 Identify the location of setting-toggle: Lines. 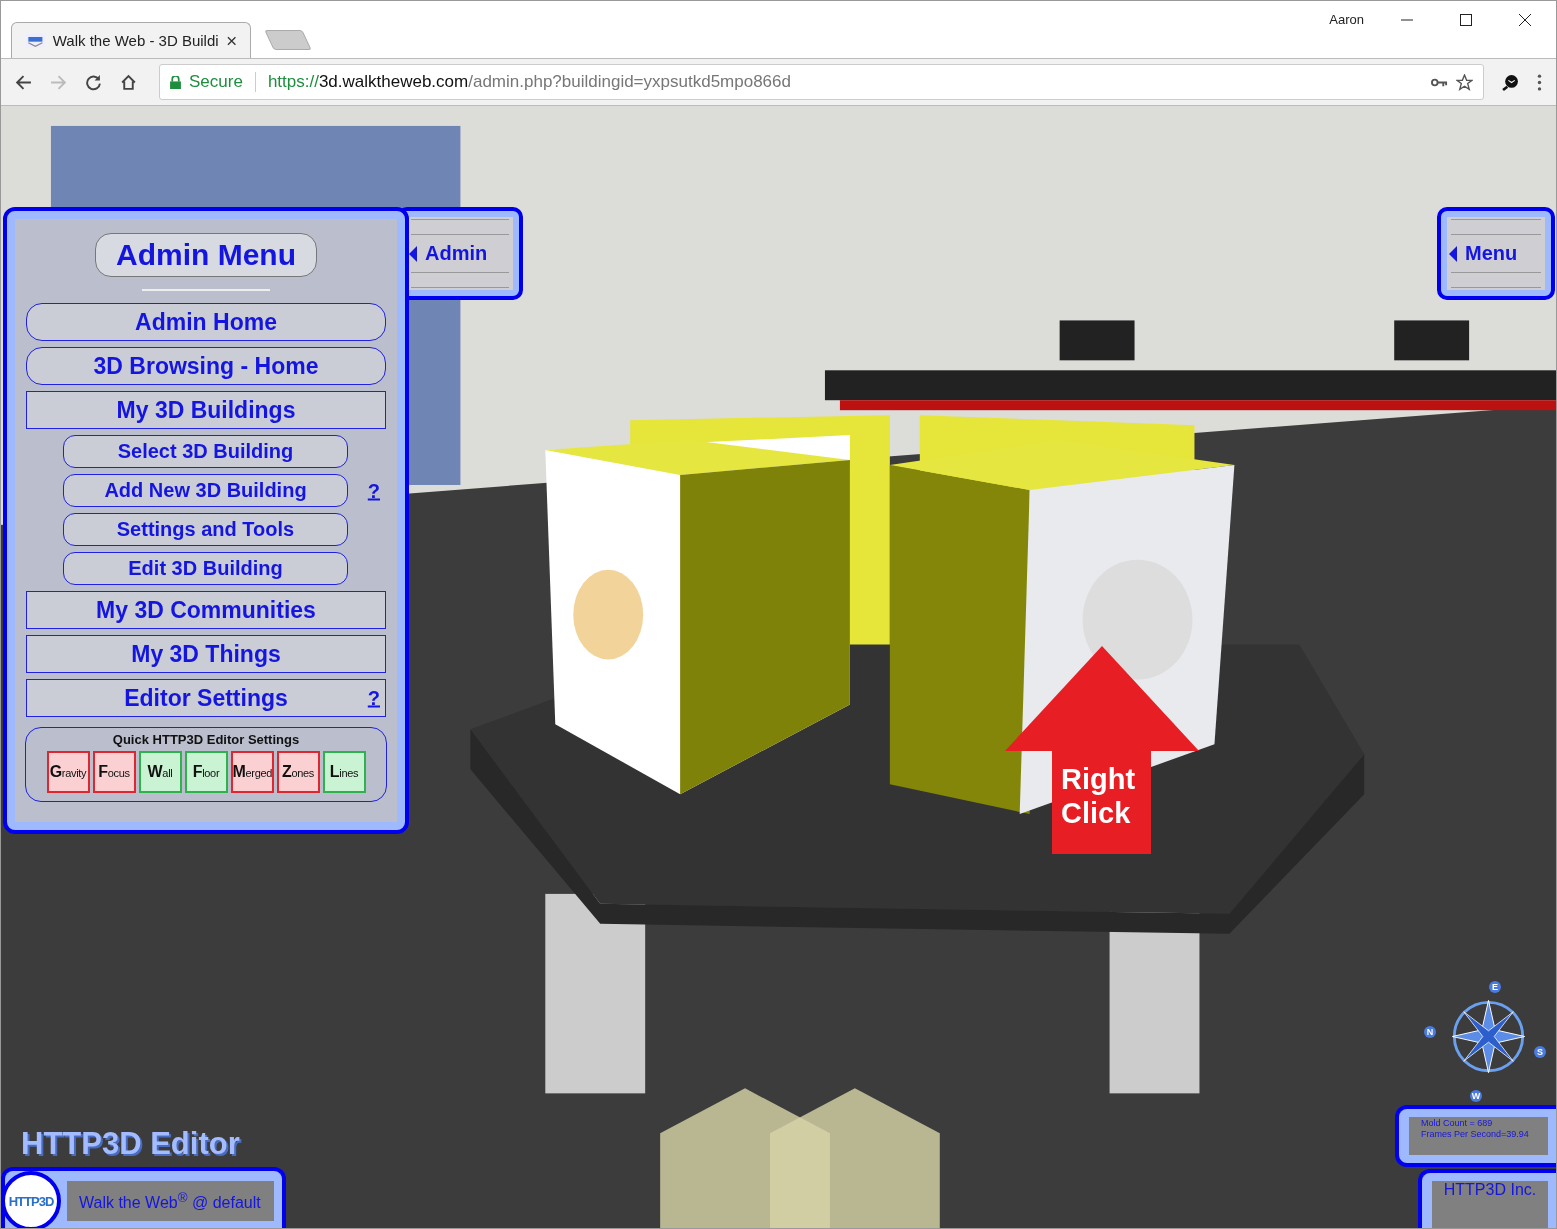
(344, 772).